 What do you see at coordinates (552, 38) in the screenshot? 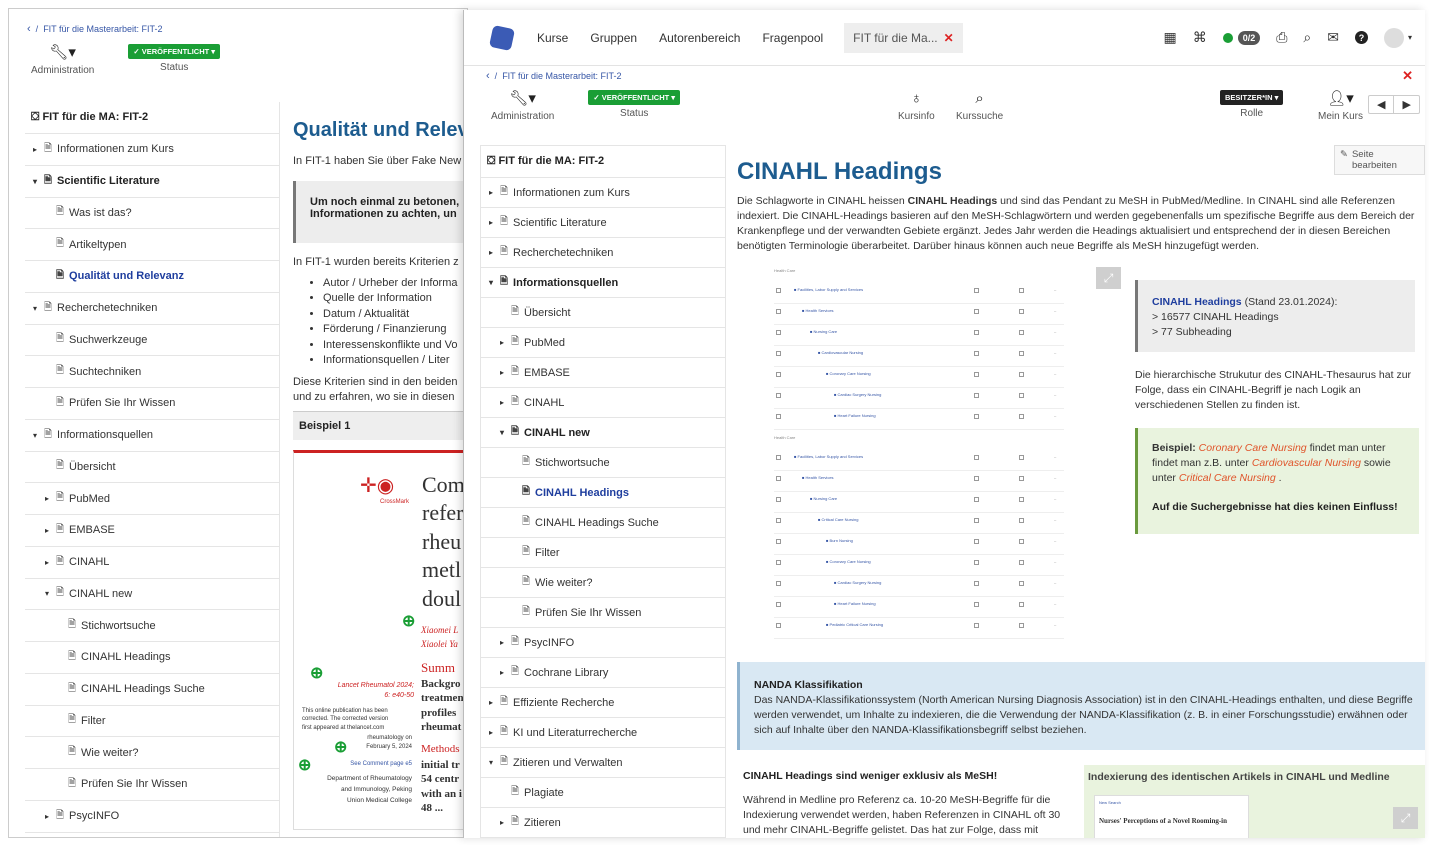
I see `nav-kurse: Kurse` at bounding box center [552, 38].